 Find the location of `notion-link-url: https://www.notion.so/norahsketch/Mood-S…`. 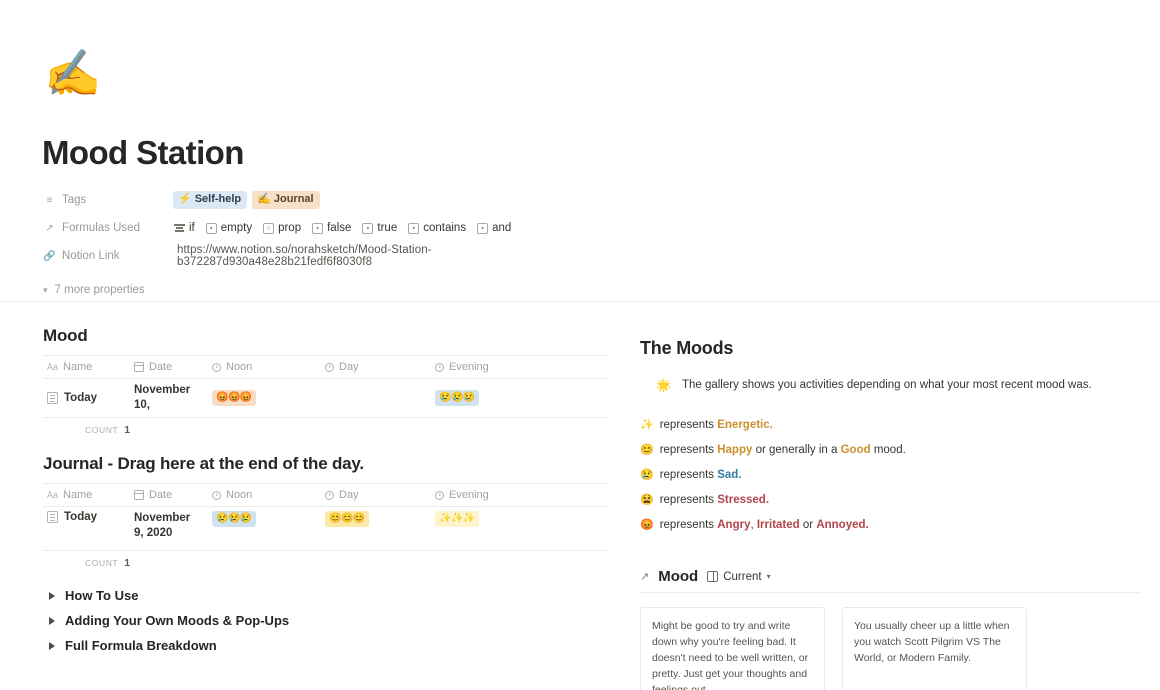

notion-link-url: https://www.notion.so/norahsketch/Mood-S… is located at coordinates (398, 256).